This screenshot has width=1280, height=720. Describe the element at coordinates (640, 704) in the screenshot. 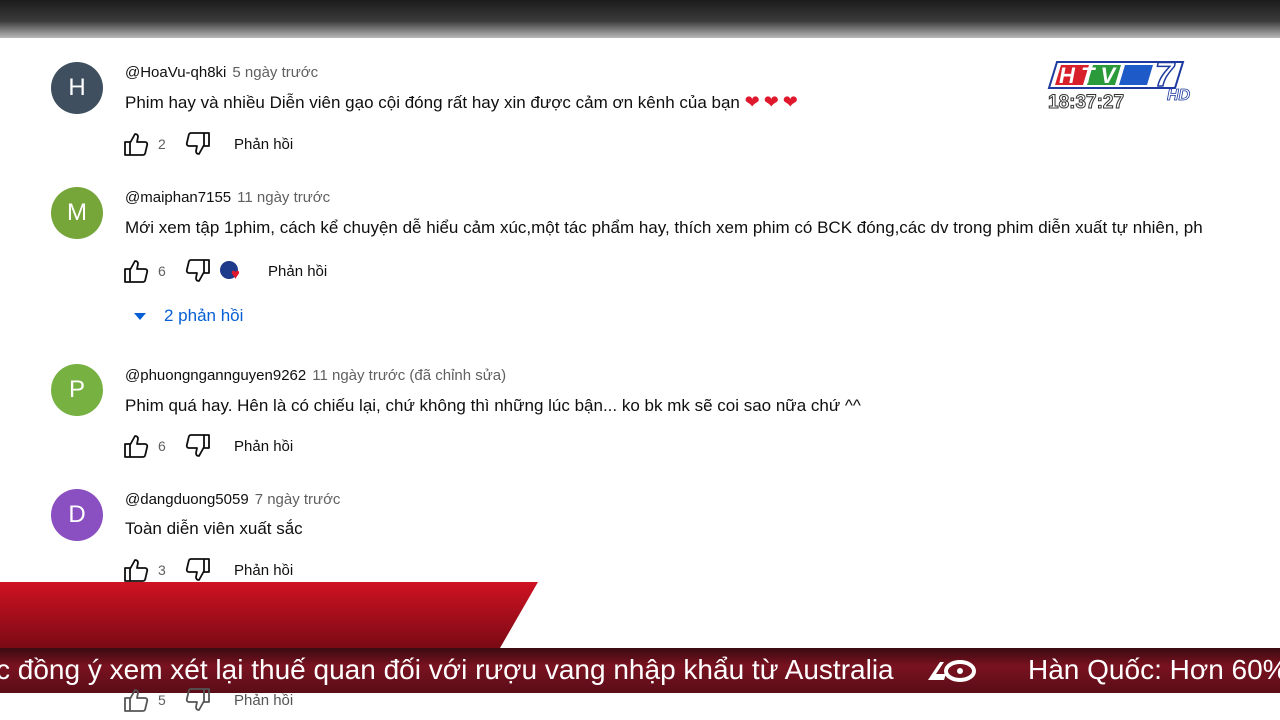

I see `comment-item-partial: 5 Phản hồi` at that location.